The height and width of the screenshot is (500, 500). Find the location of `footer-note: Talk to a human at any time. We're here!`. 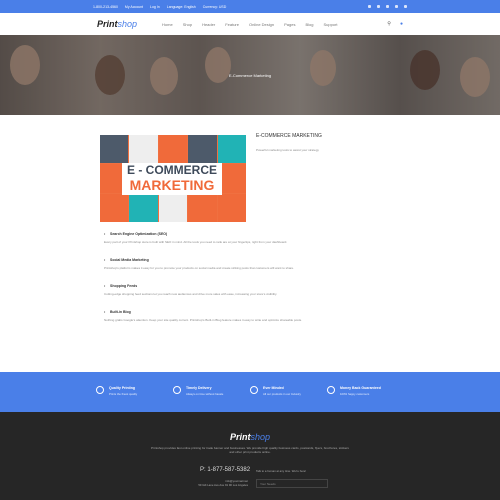

footer-note: Talk to a human at any time. We're here! is located at coordinates (281, 471).